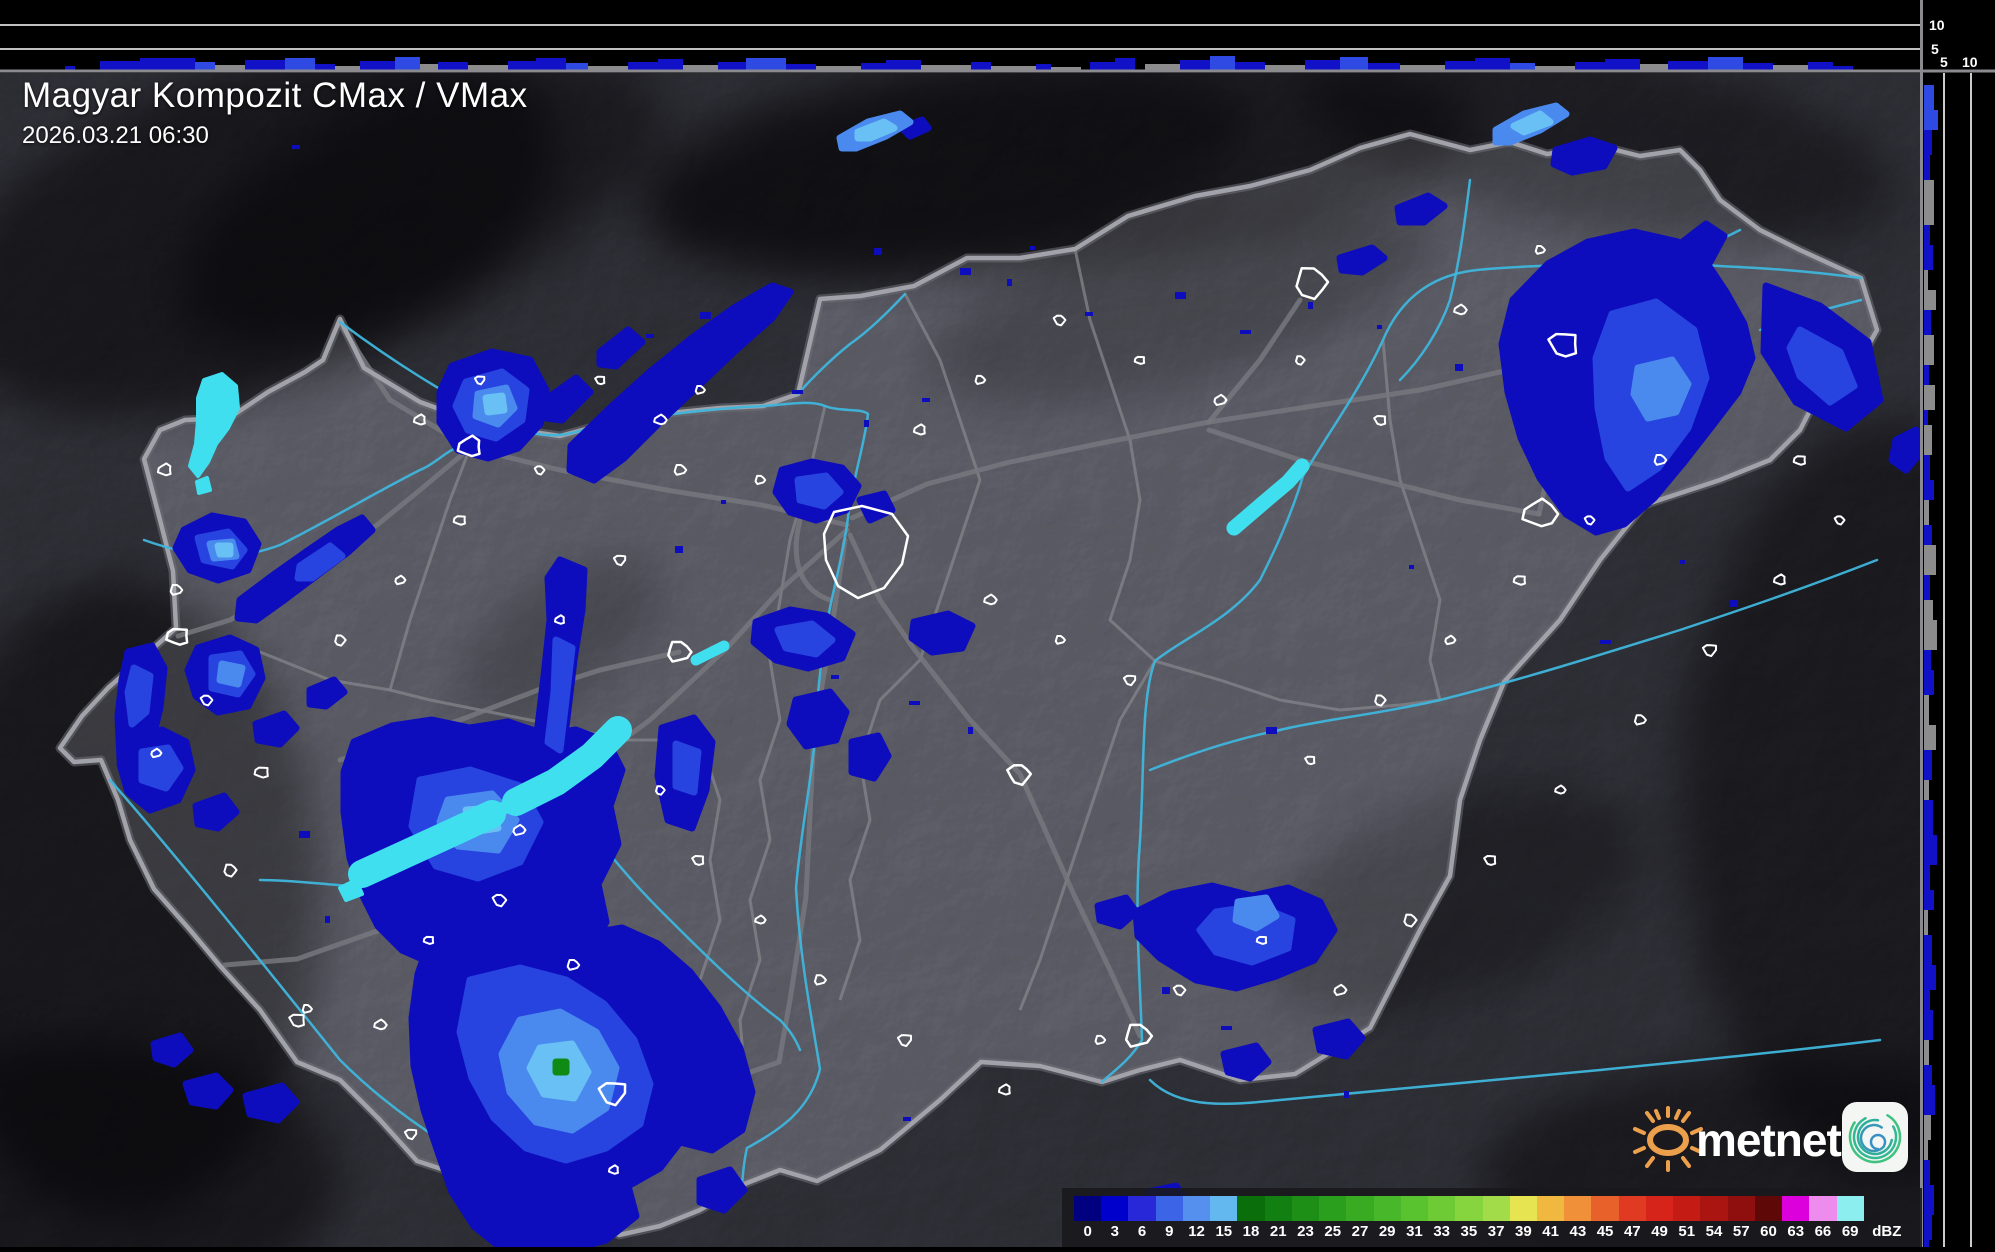 The width and height of the screenshot is (1995, 1252). I want to click on dbz-tick-label: 43, so click(1578, 1231).